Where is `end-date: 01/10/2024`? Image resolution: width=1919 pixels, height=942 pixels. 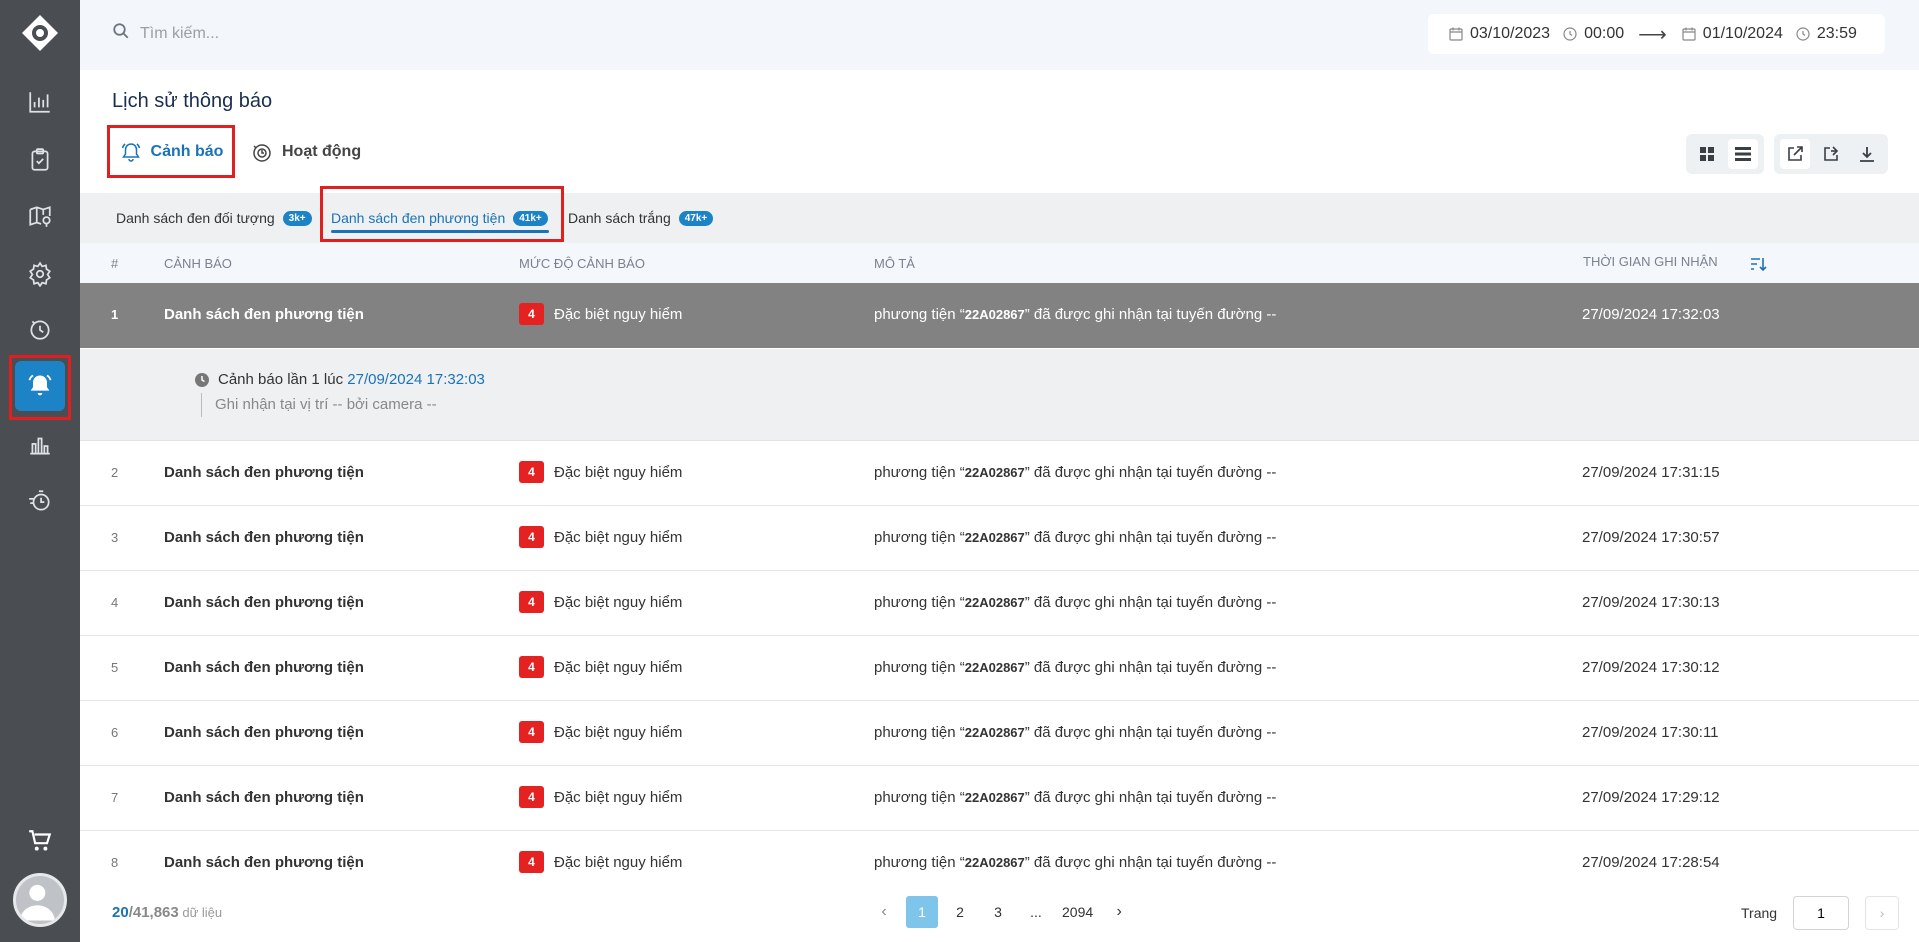 end-date: 01/10/2024 is located at coordinates (1743, 34).